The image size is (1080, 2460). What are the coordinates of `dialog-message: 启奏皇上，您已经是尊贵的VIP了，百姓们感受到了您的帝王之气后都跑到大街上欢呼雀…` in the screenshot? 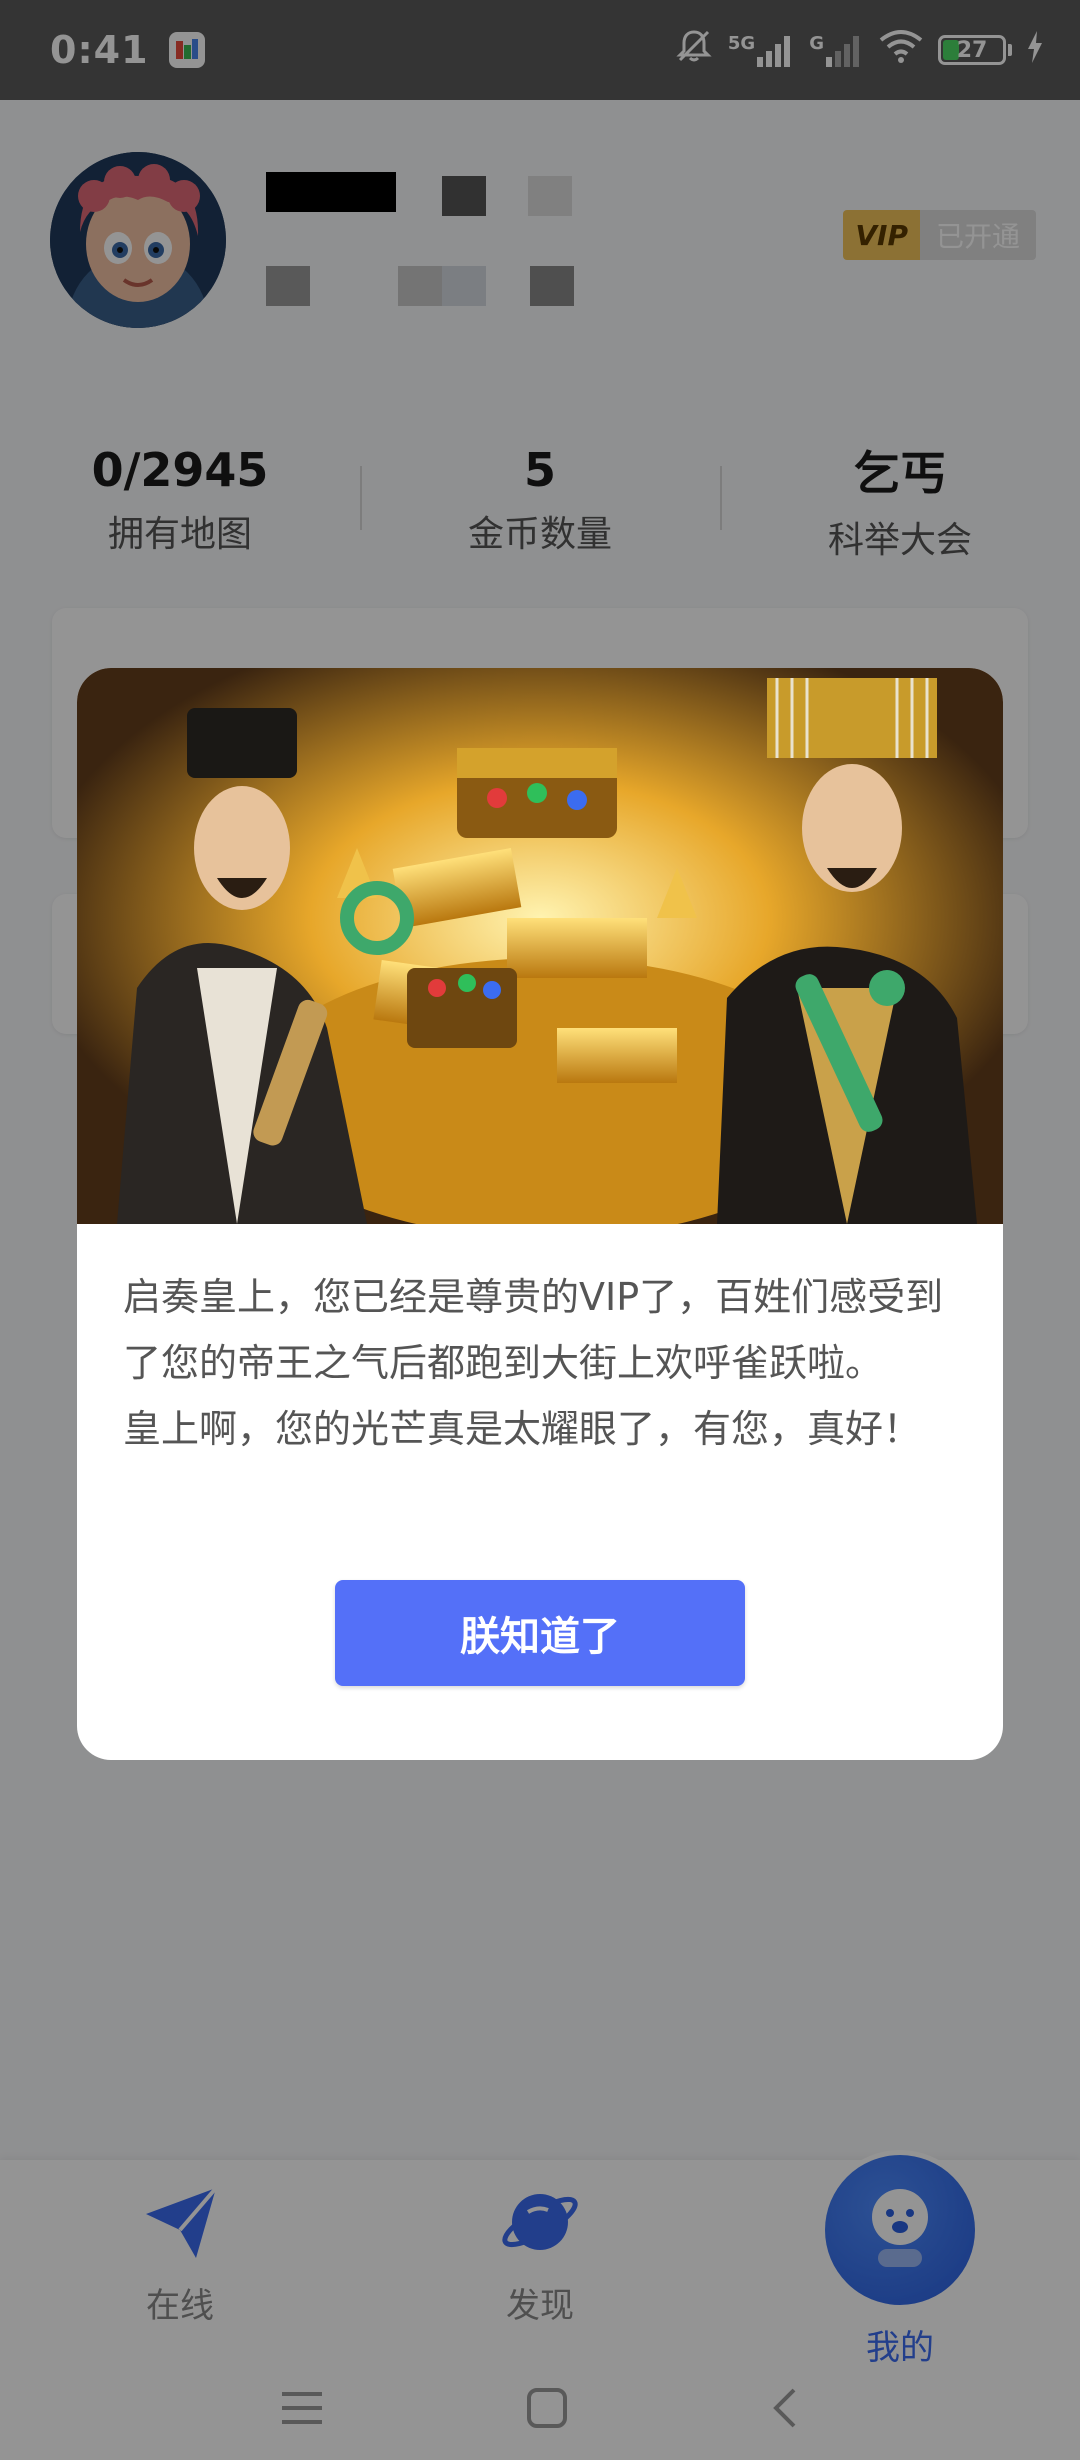 It's located at (540, 1343).